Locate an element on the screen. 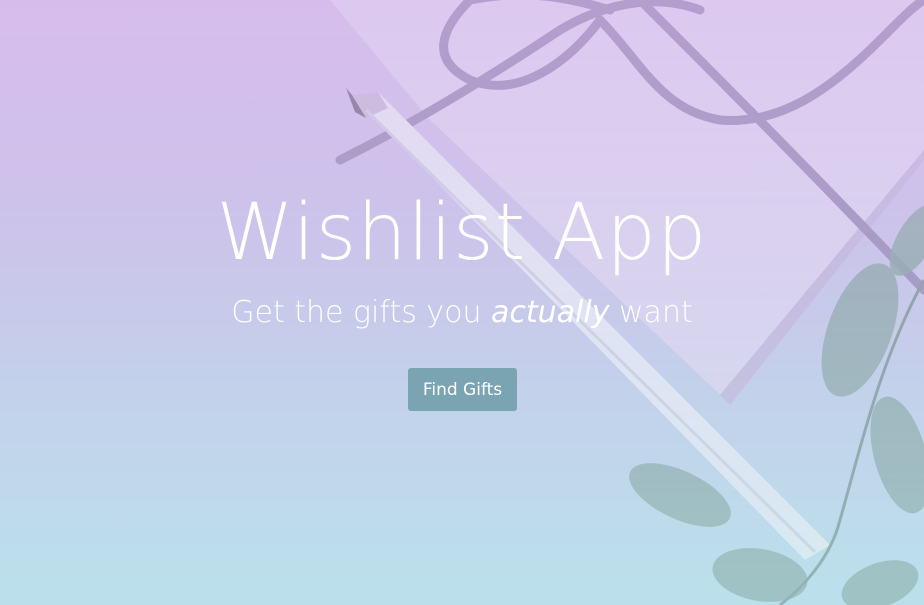 The width and height of the screenshot is (924, 605). tagline-suffix: want is located at coordinates (651, 312).